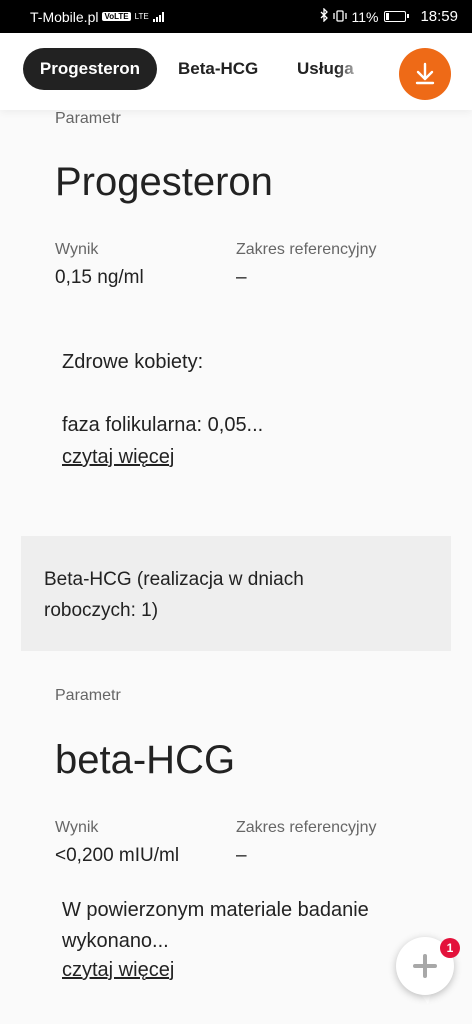 The width and height of the screenshot is (472, 1024). Describe the element at coordinates (365, 16) in the screenshot. I see `battery-percent: 11%` at that location.